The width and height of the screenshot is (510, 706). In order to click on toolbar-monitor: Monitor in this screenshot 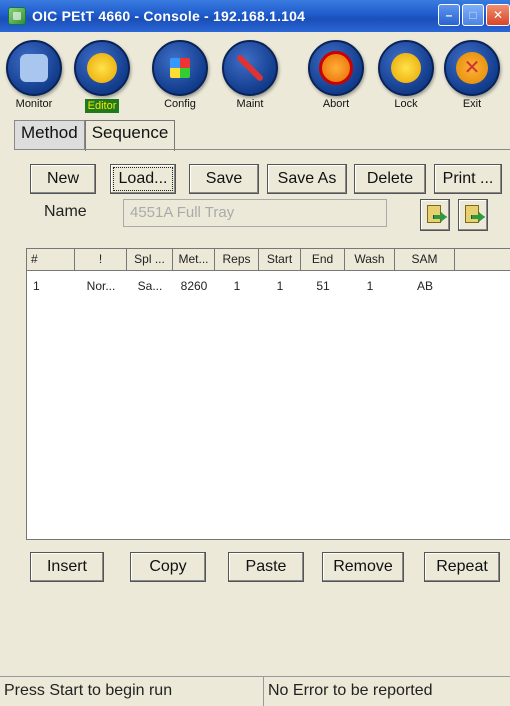, I will do `click(34, 75)`.